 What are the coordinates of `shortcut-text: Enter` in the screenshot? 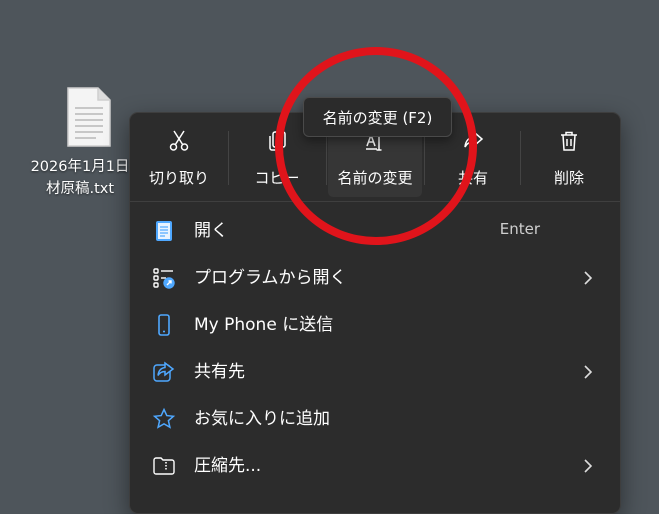 It's located at (519, 229).